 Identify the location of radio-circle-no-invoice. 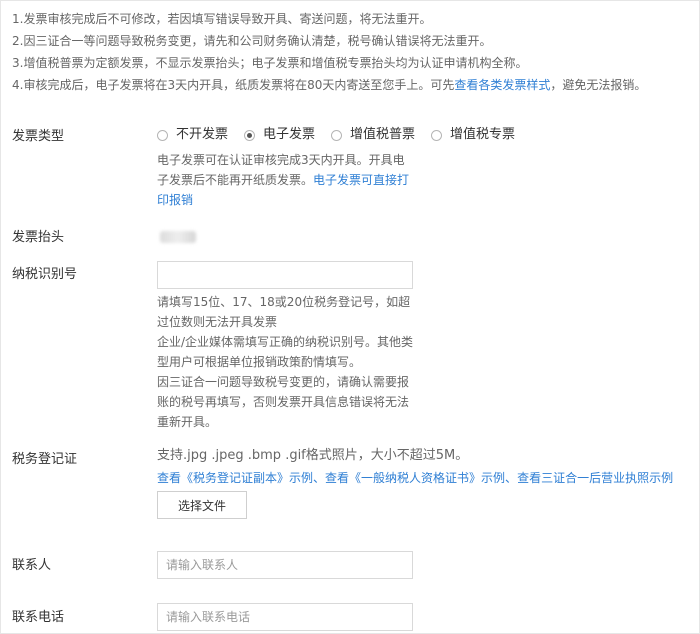
(162, 135).